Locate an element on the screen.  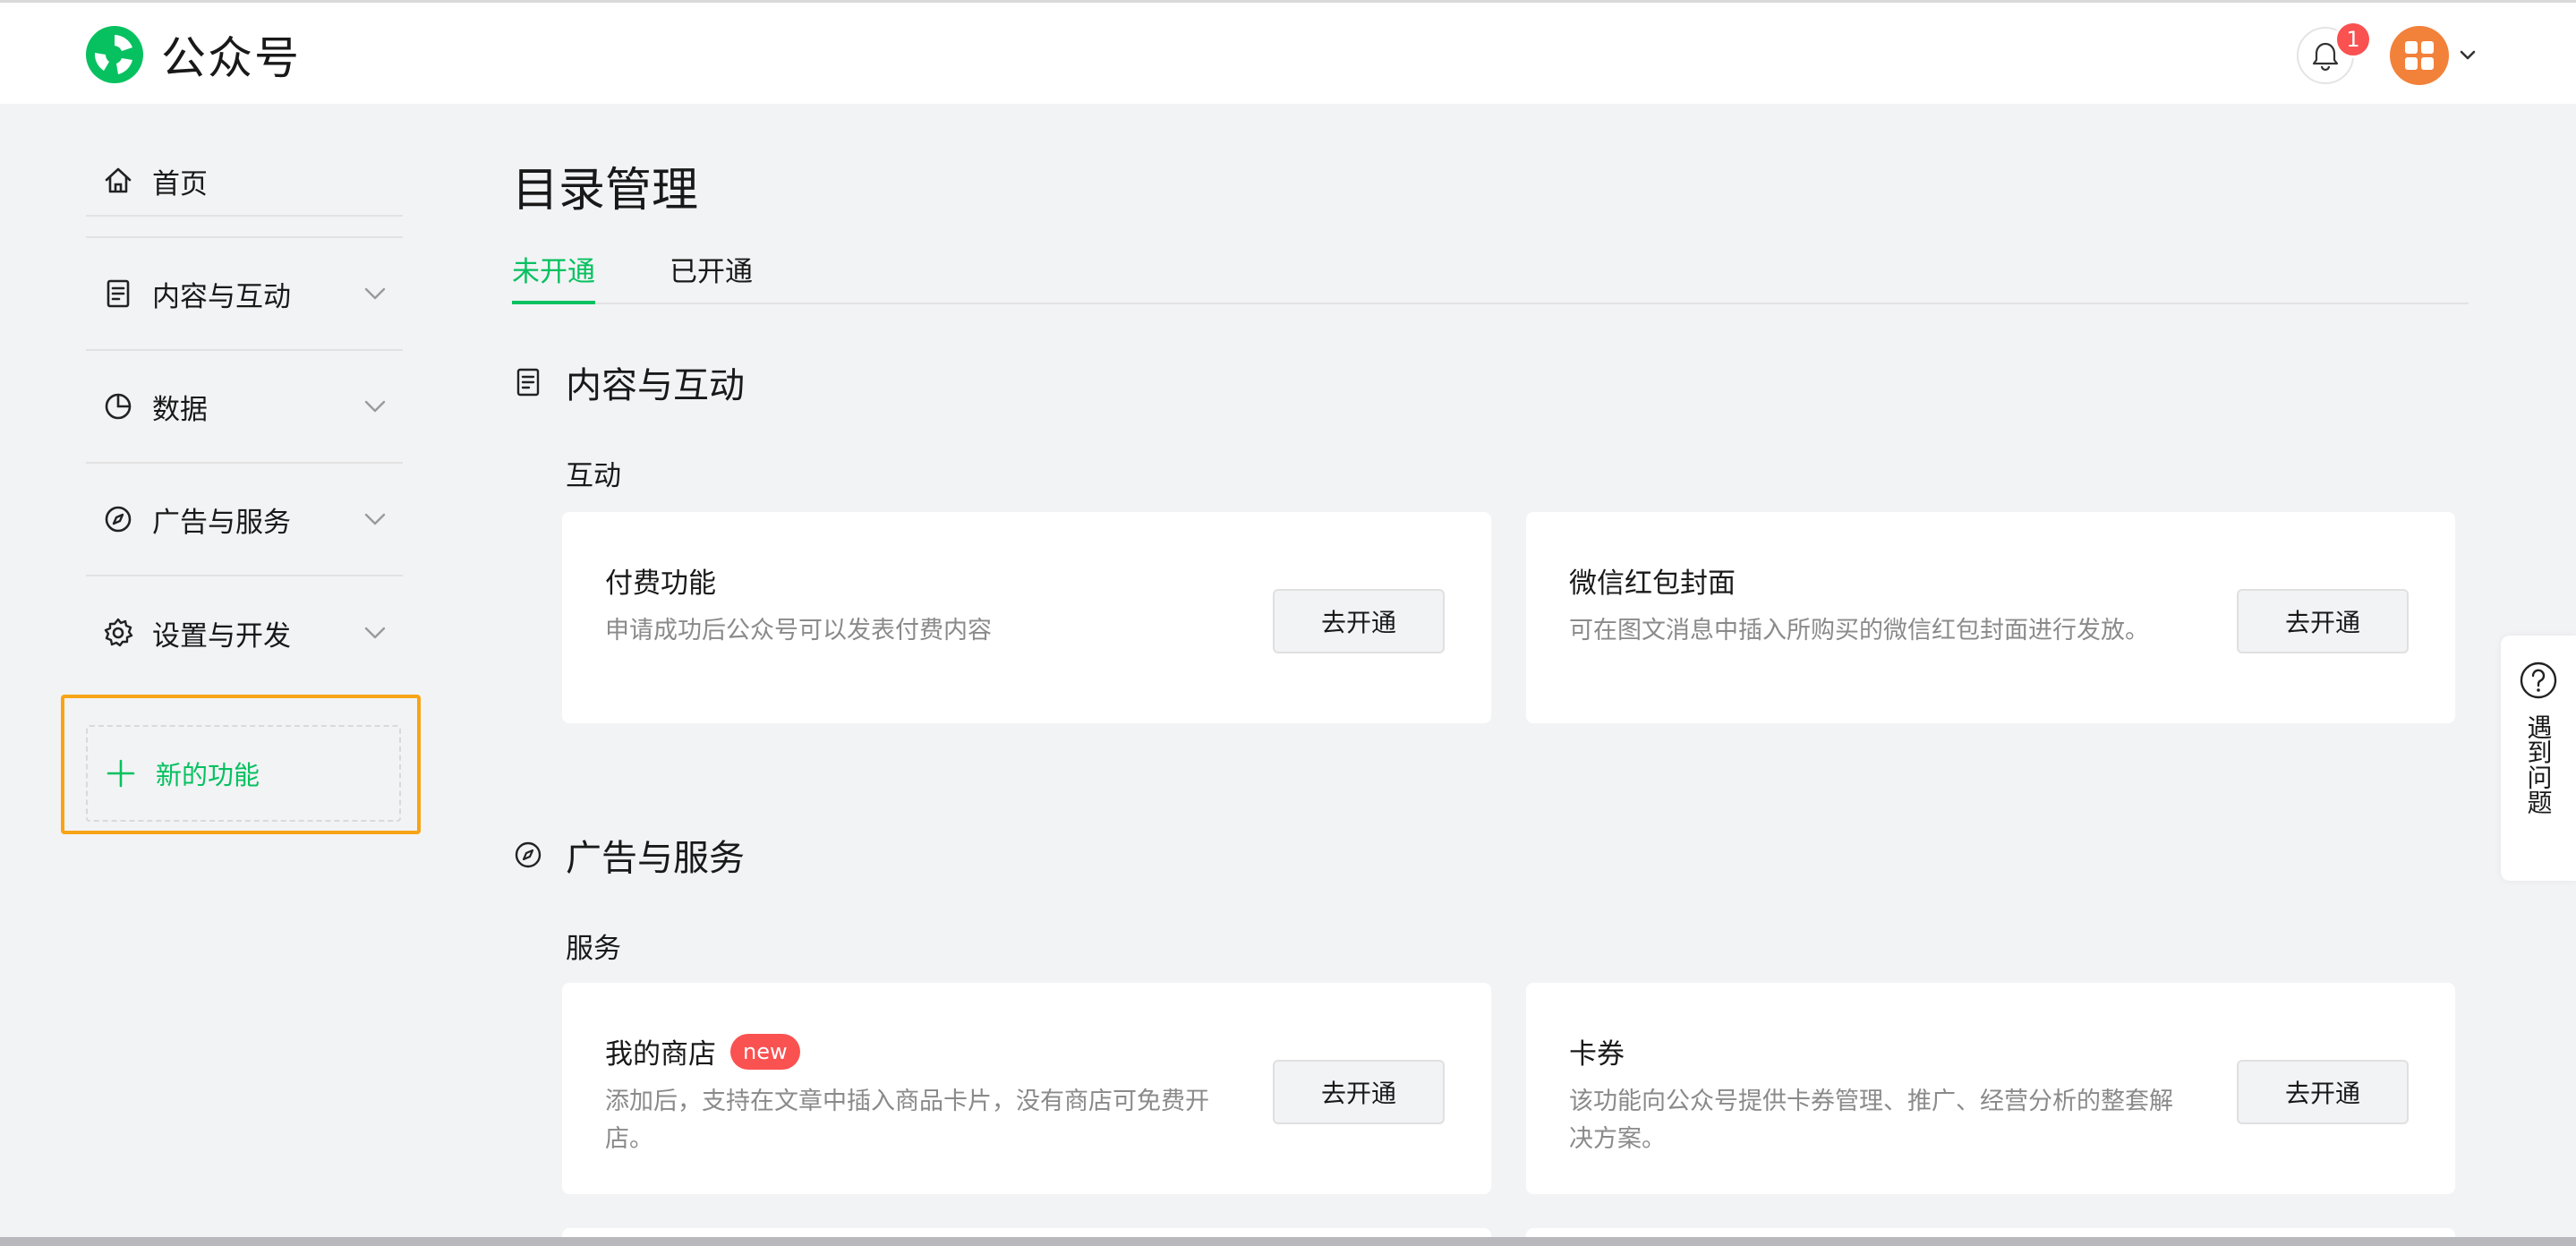
logo-icon is located at coordinates (114, 54).